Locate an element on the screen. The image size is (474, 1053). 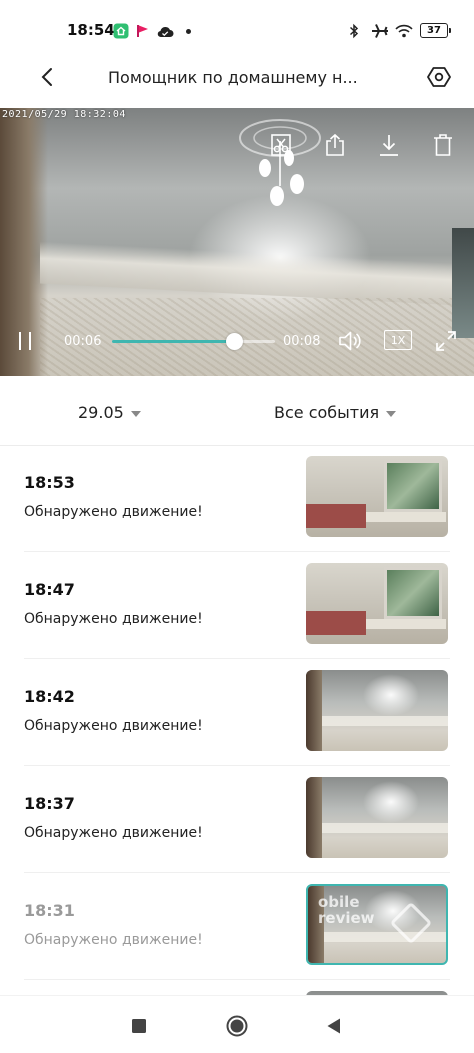
pause-button is located at coordinates (25, 341).